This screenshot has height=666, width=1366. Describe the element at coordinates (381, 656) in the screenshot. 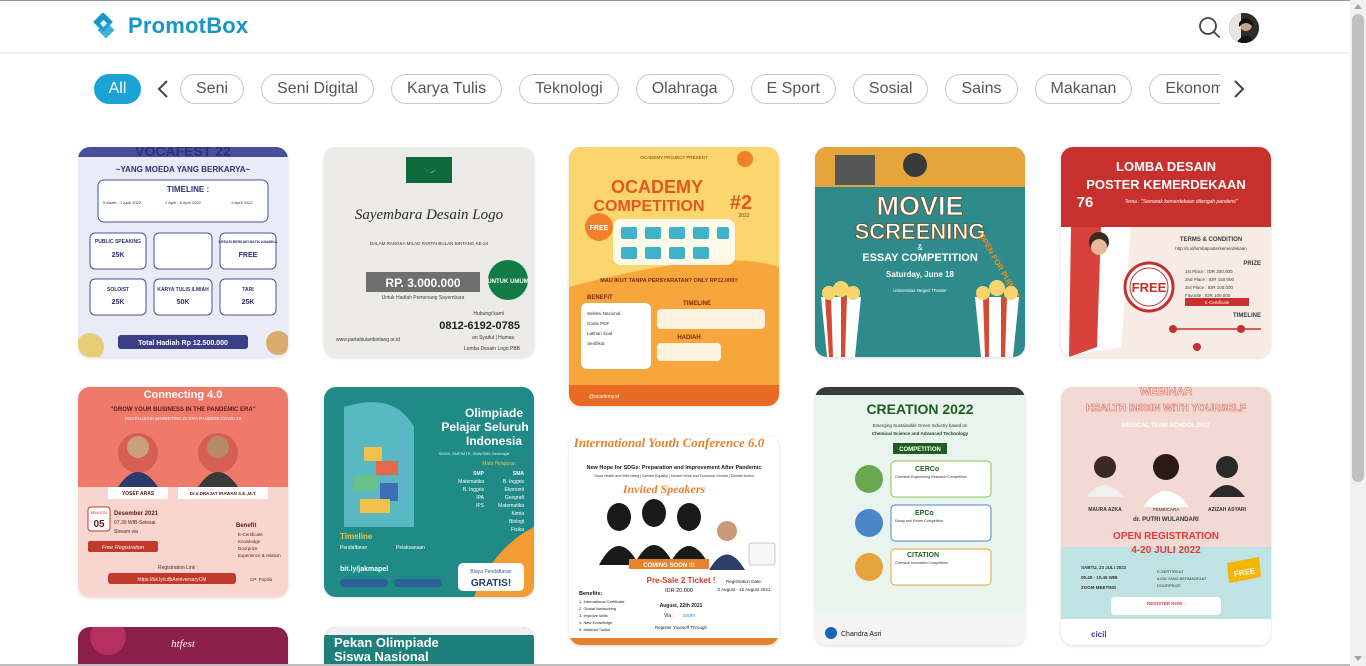

I see `poster-title: Siswa Nasional` at that location.